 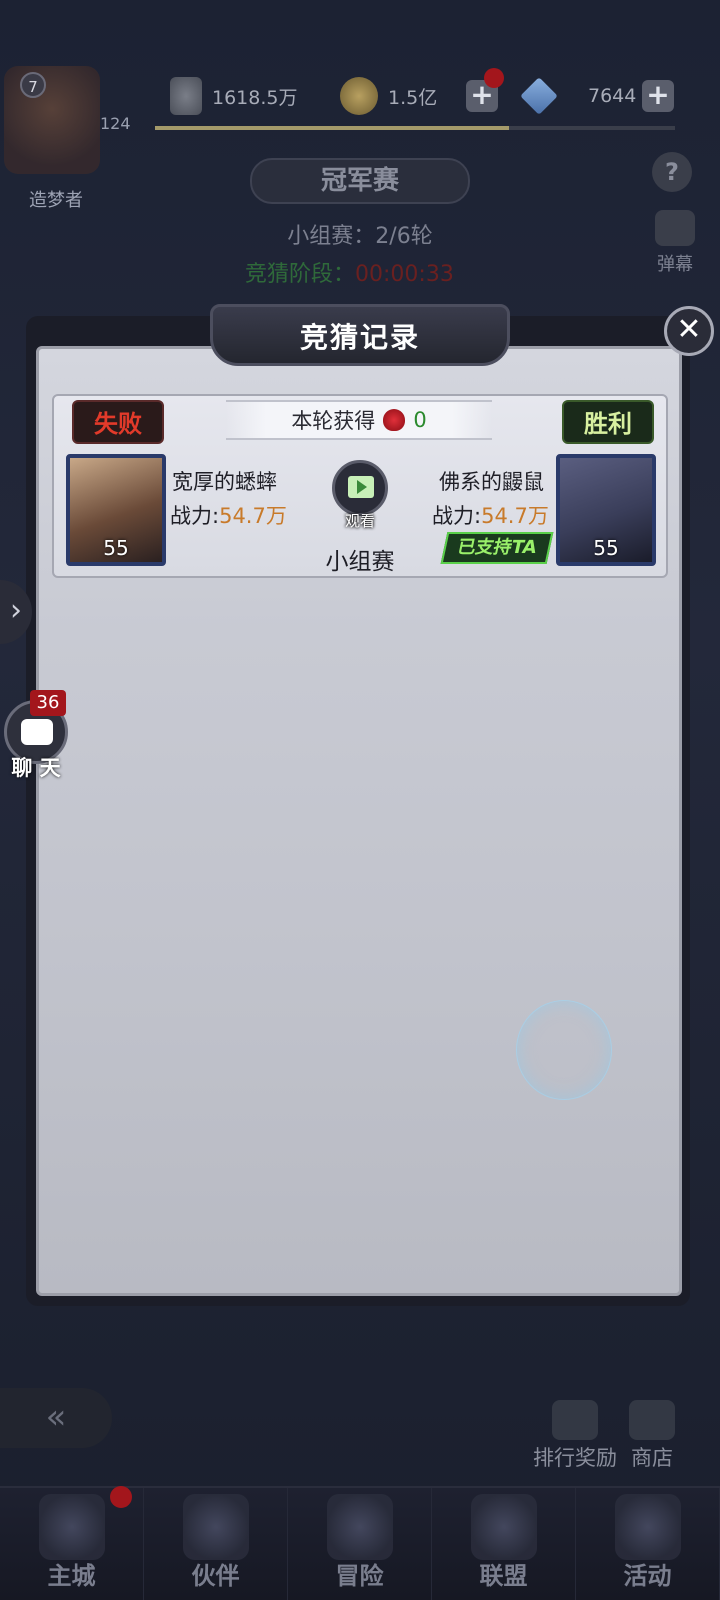 I want to click on nav-label: 伙伴, so click(x=215, y=1575).